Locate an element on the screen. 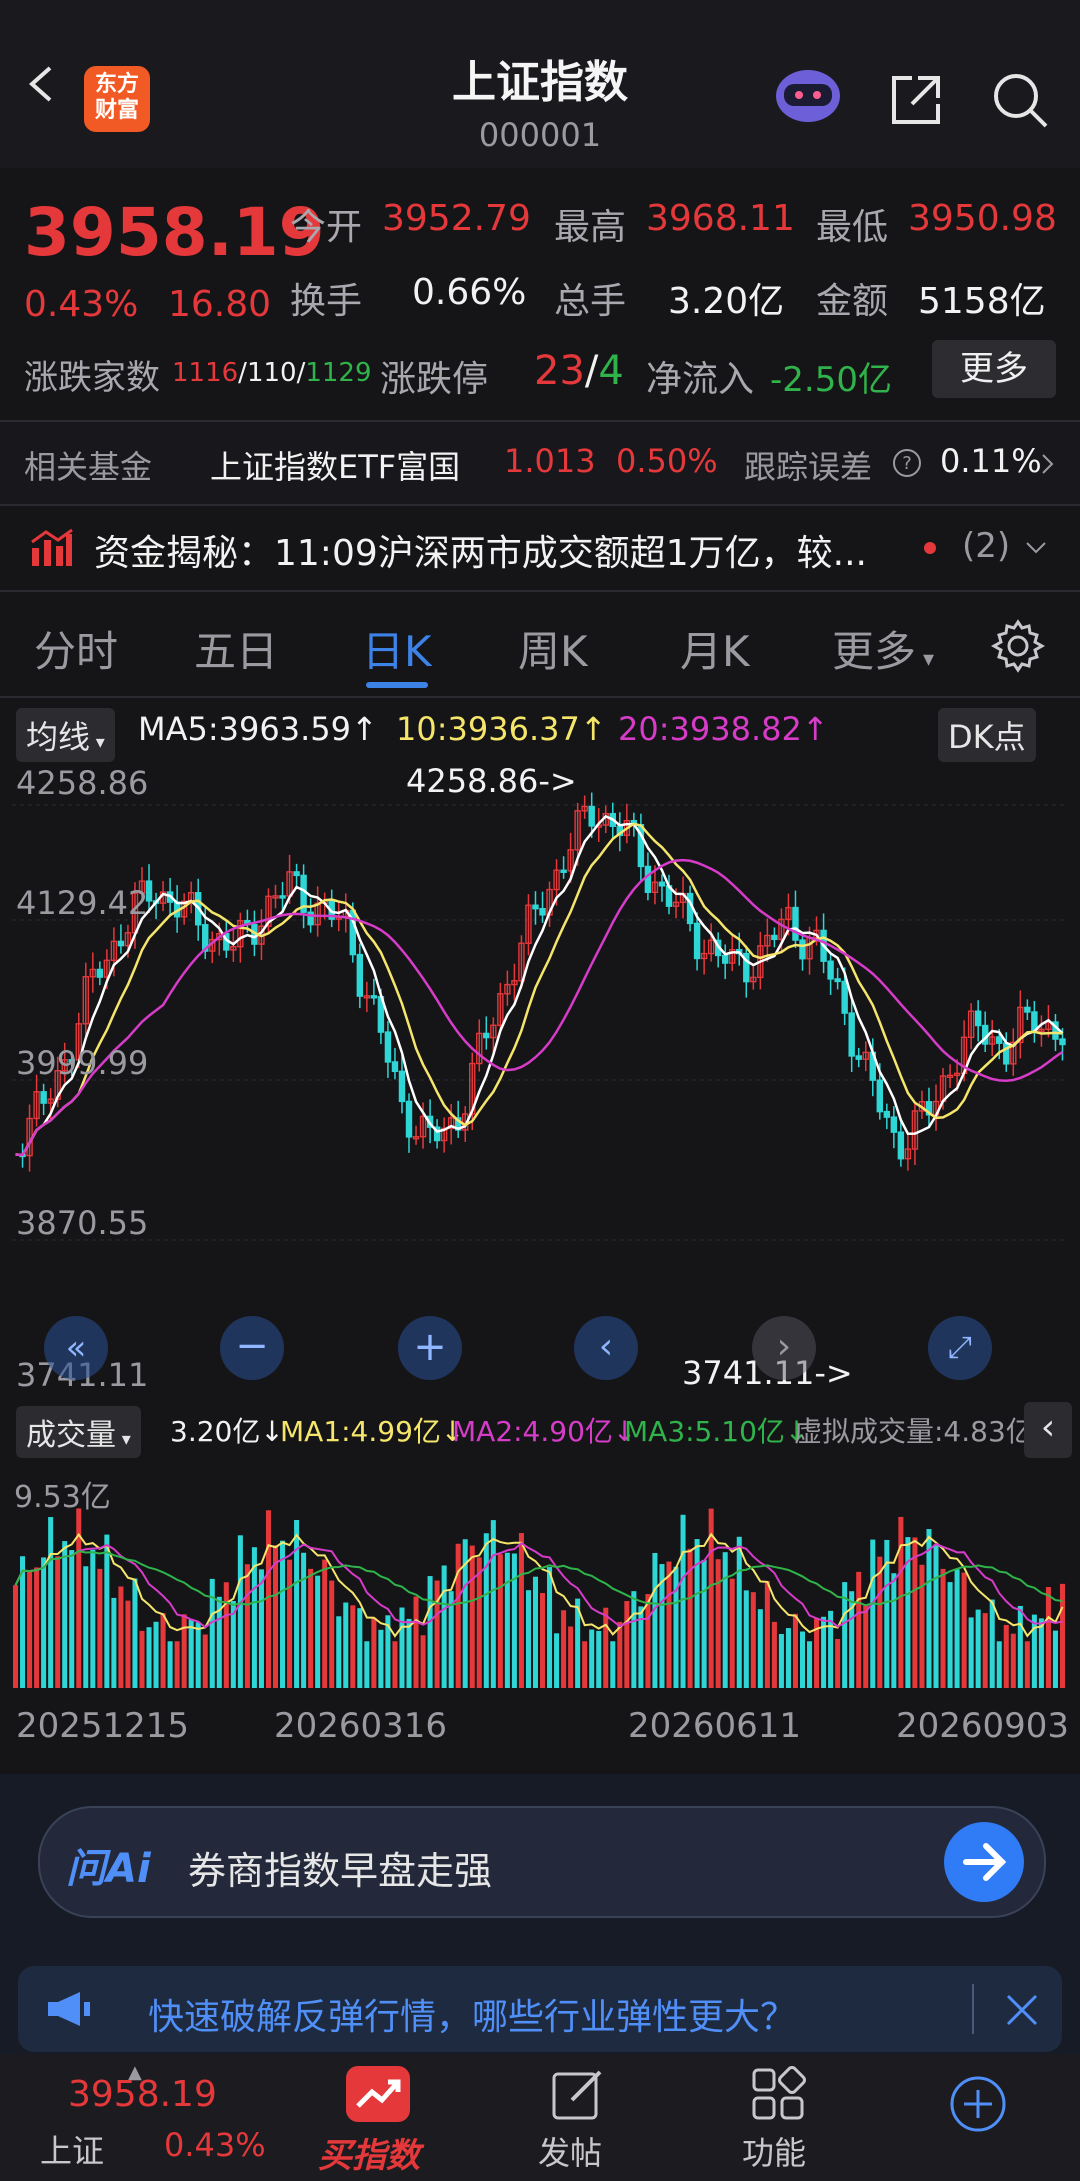 The image size is (1080, 2181). open-value: 3952.79 is located at coordinates (456, 218).